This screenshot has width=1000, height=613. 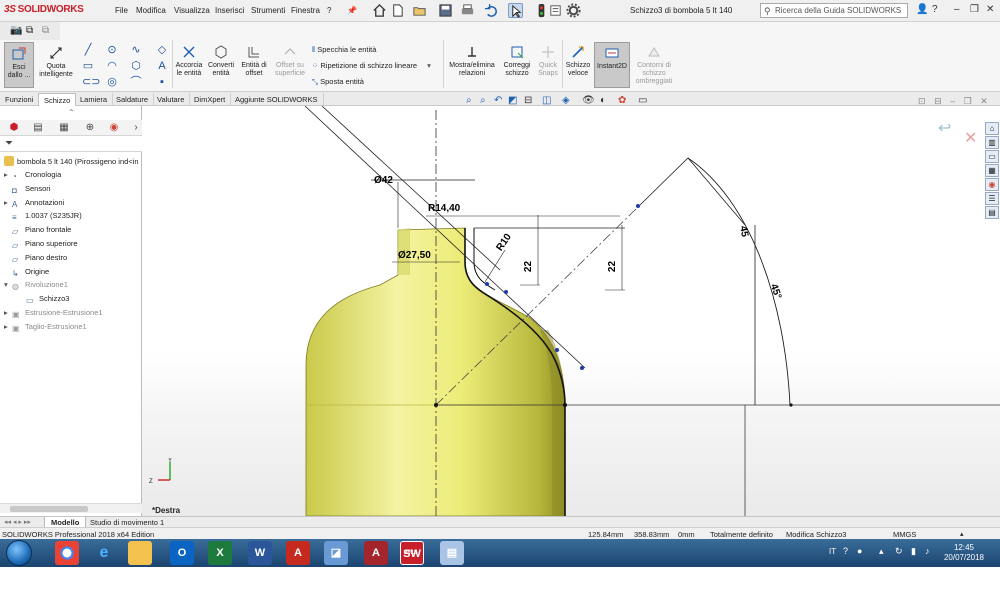 I want to click on tab-weldments: Saldature, so click(x=133, y=99).